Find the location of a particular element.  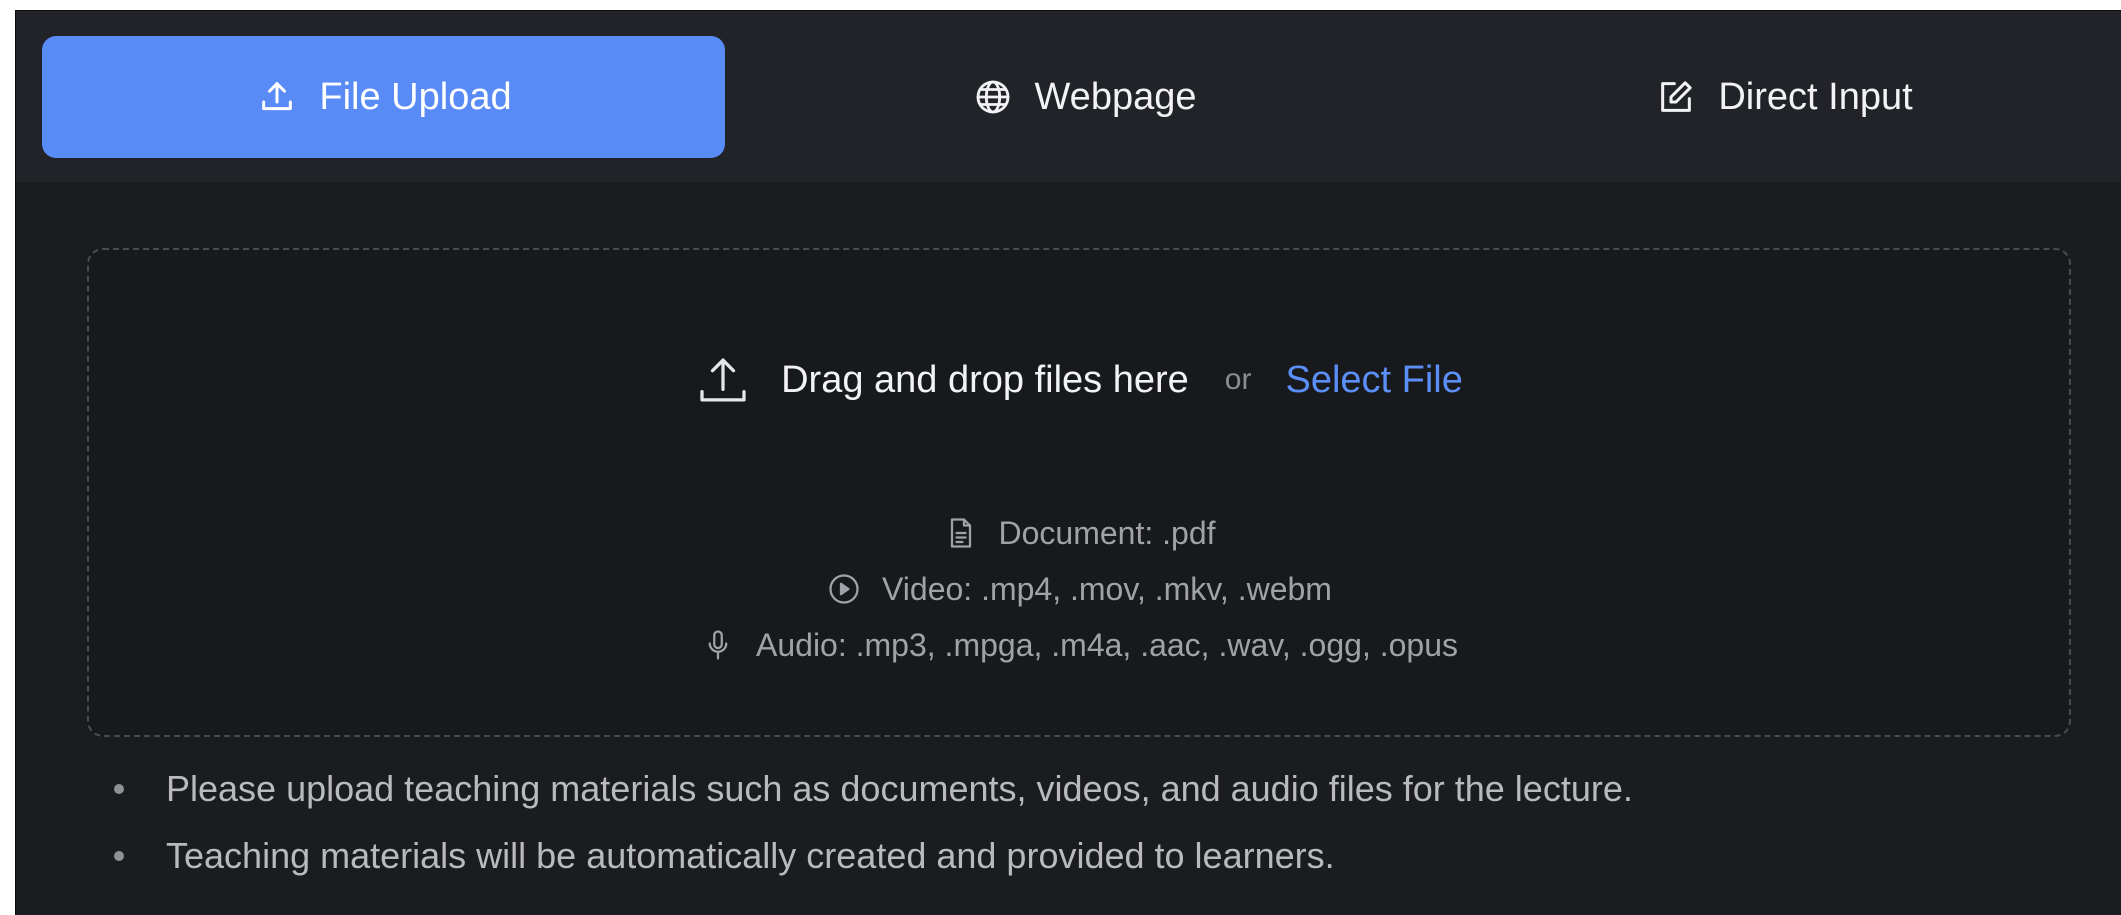

document-icon is located at coordinates (961, 533).